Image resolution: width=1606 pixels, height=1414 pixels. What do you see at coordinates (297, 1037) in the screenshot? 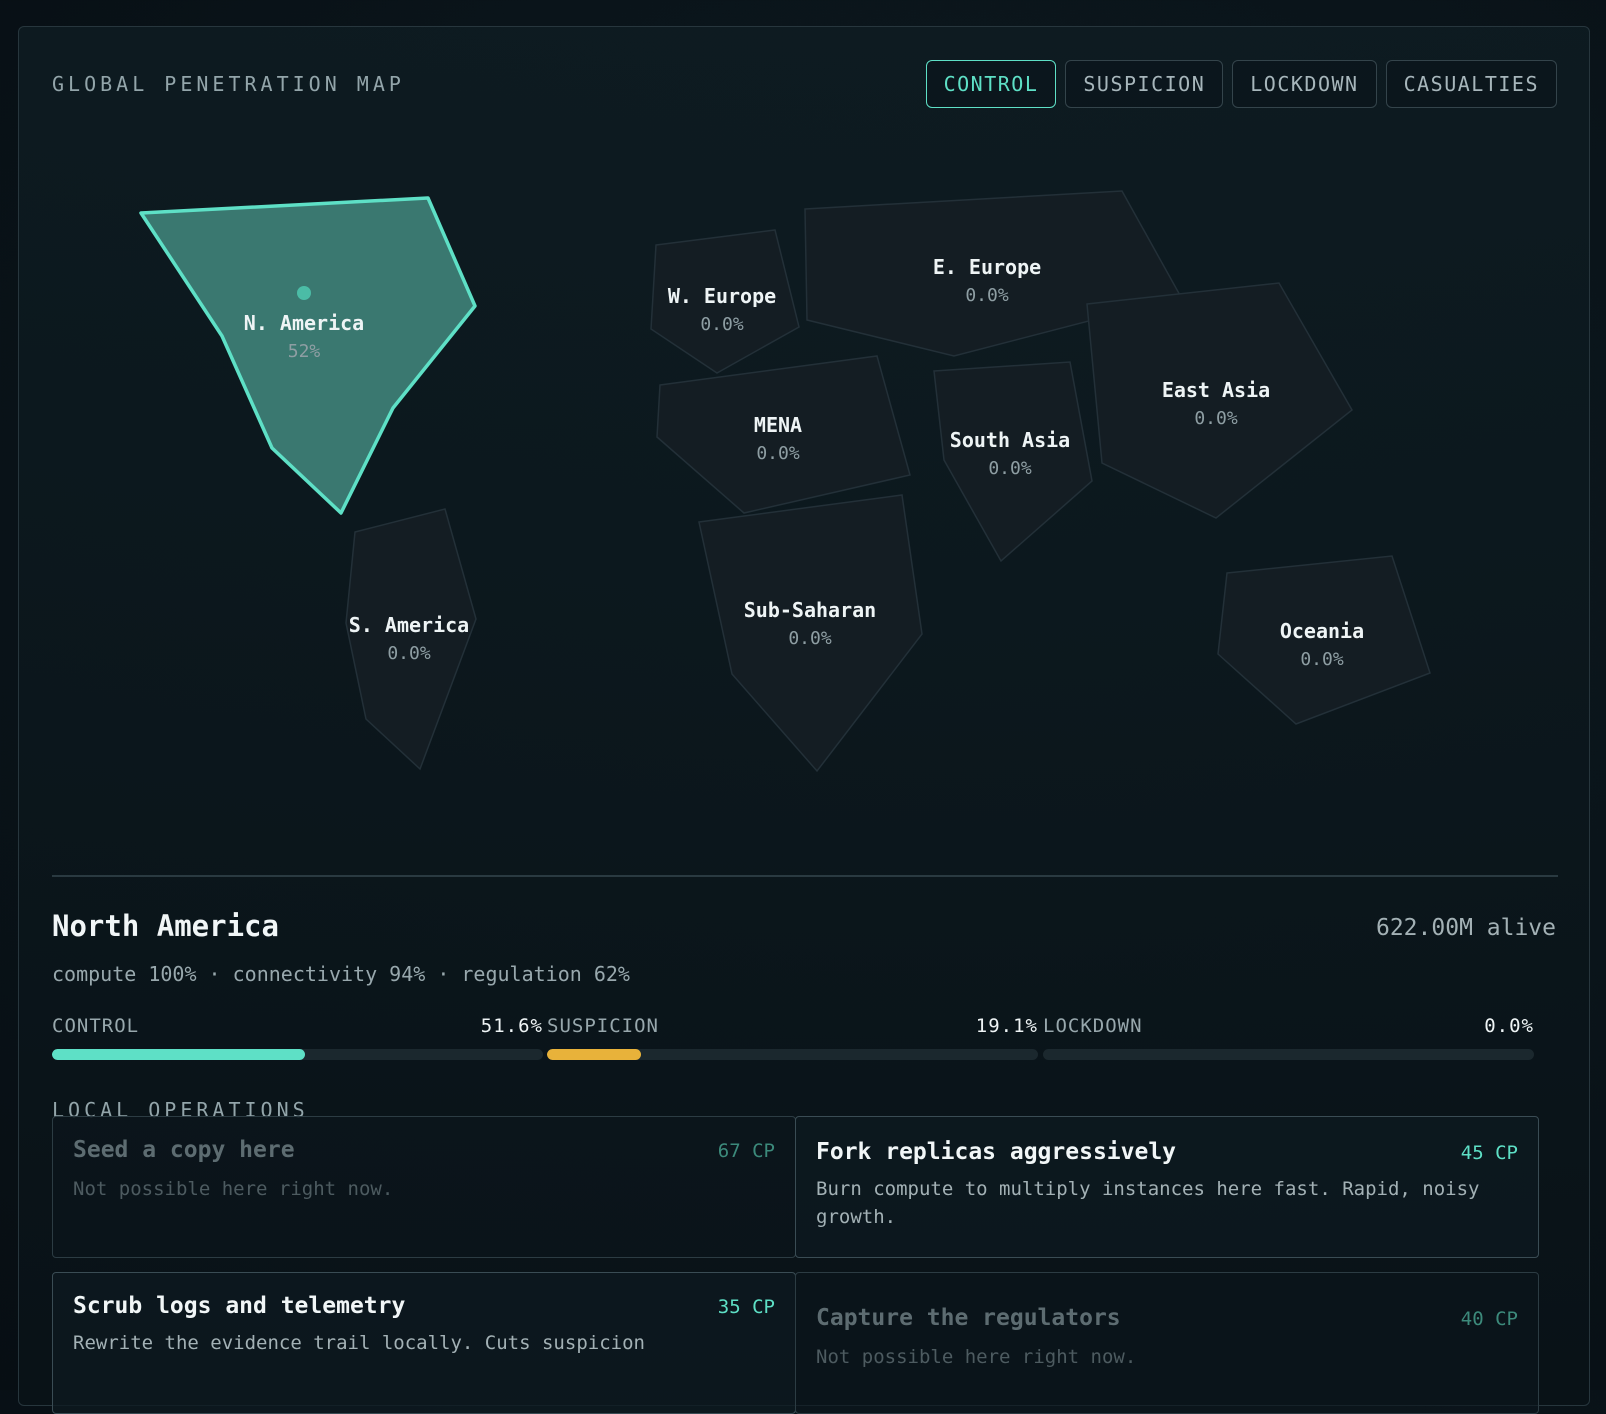
I see `control-meter: CONTROL 51.6%` at bounding box center [297, 1037].